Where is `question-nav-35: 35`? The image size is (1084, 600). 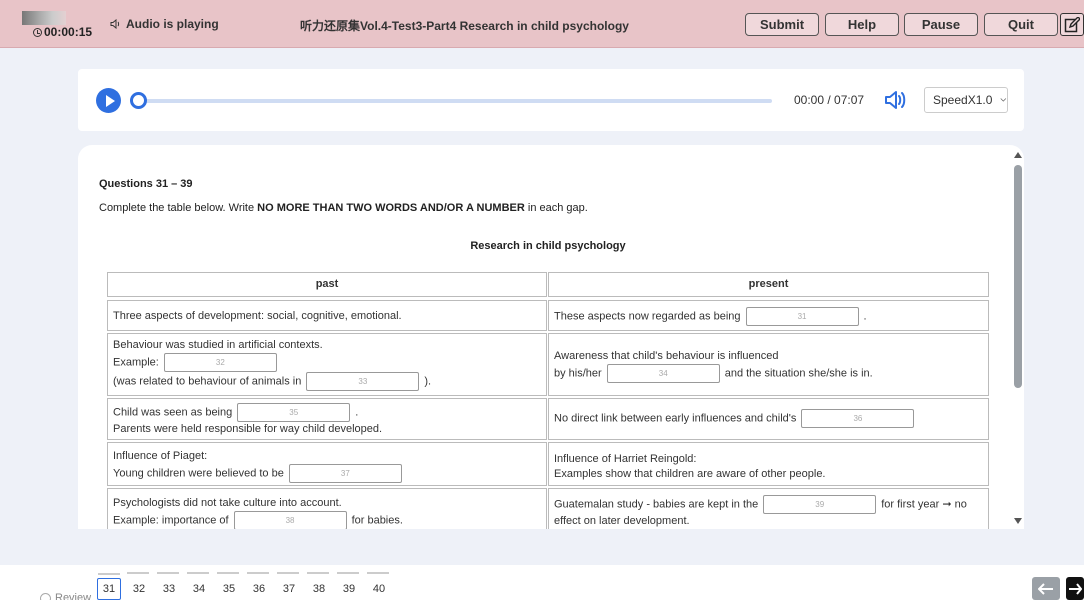
question-nav-35: 35 is located at coordinates (229, 586).